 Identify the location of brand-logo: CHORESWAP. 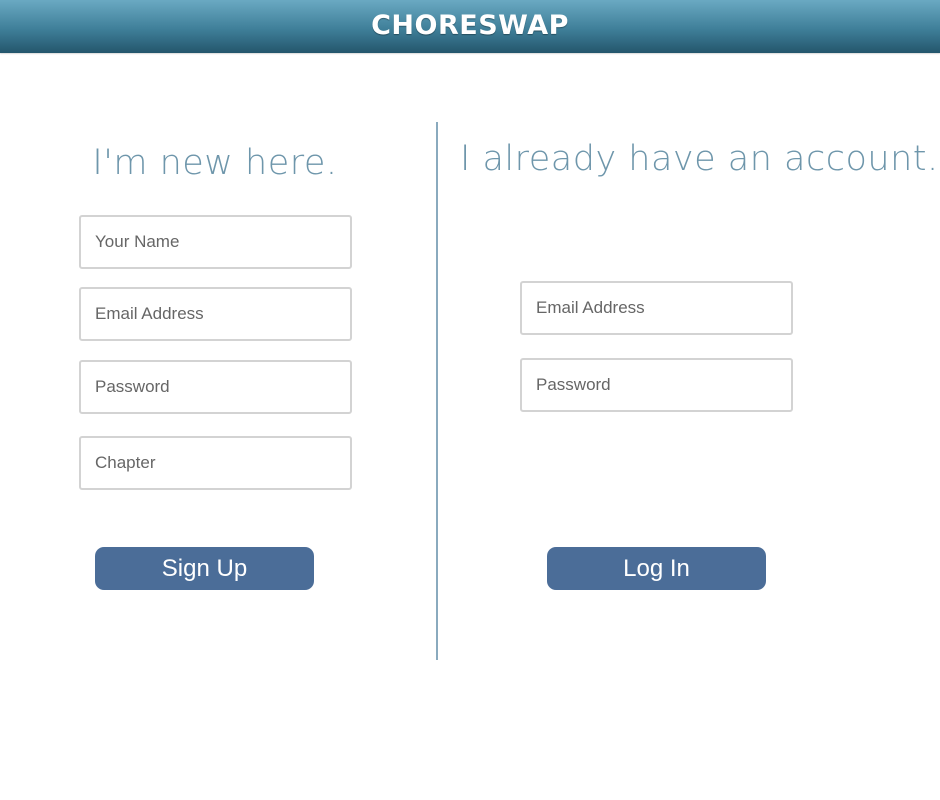
(470, 26).